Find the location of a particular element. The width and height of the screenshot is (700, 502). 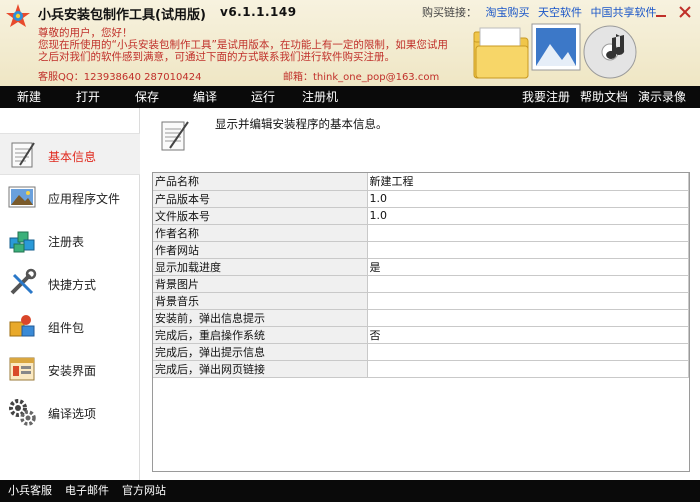

section-description: 显示并编辑安装程序的基本信息。 is located at coordinates (301, 124).